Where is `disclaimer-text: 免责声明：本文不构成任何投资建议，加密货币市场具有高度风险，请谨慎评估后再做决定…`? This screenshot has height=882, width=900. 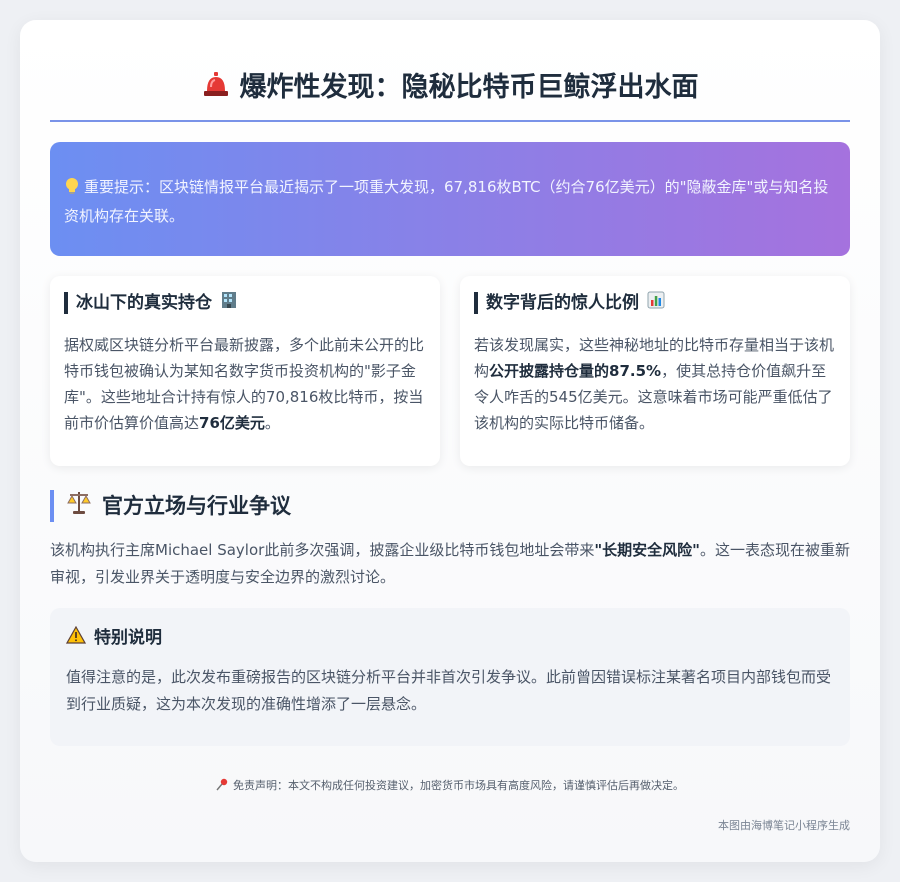
disclaimer-text: 免责声明：本文不构成任何投资建议，加密货币市场具有高度风险，请谨慎评估后再做决定… is located at coordinates (458, 785).